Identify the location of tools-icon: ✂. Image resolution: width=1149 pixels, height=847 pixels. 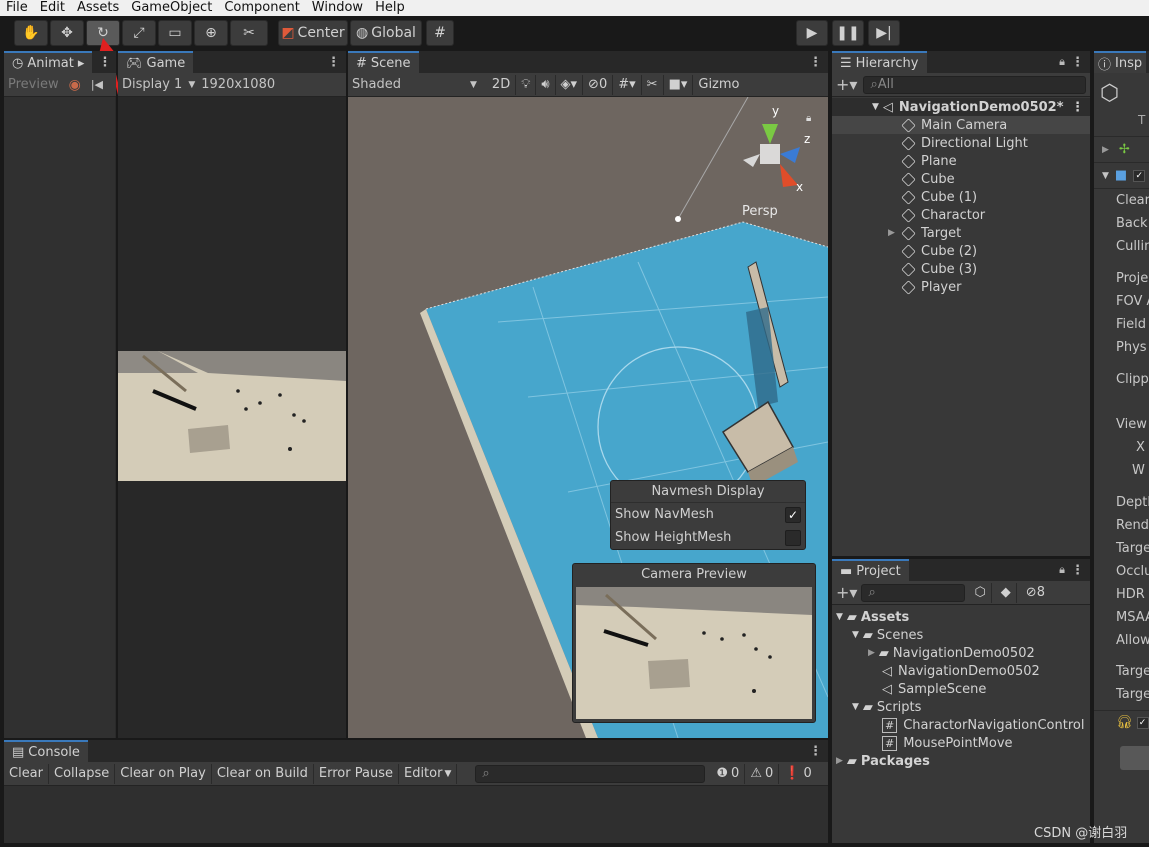
(653, 84).